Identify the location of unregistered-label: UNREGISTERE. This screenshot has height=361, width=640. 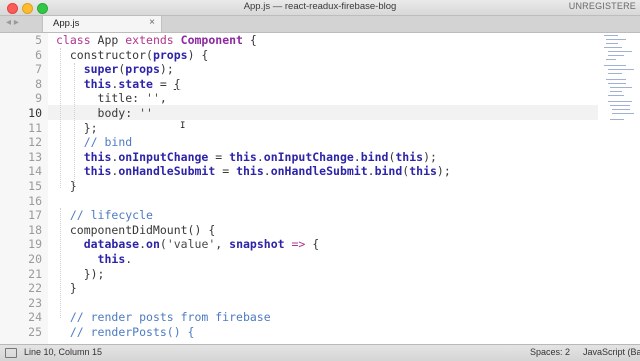
(602, 6).